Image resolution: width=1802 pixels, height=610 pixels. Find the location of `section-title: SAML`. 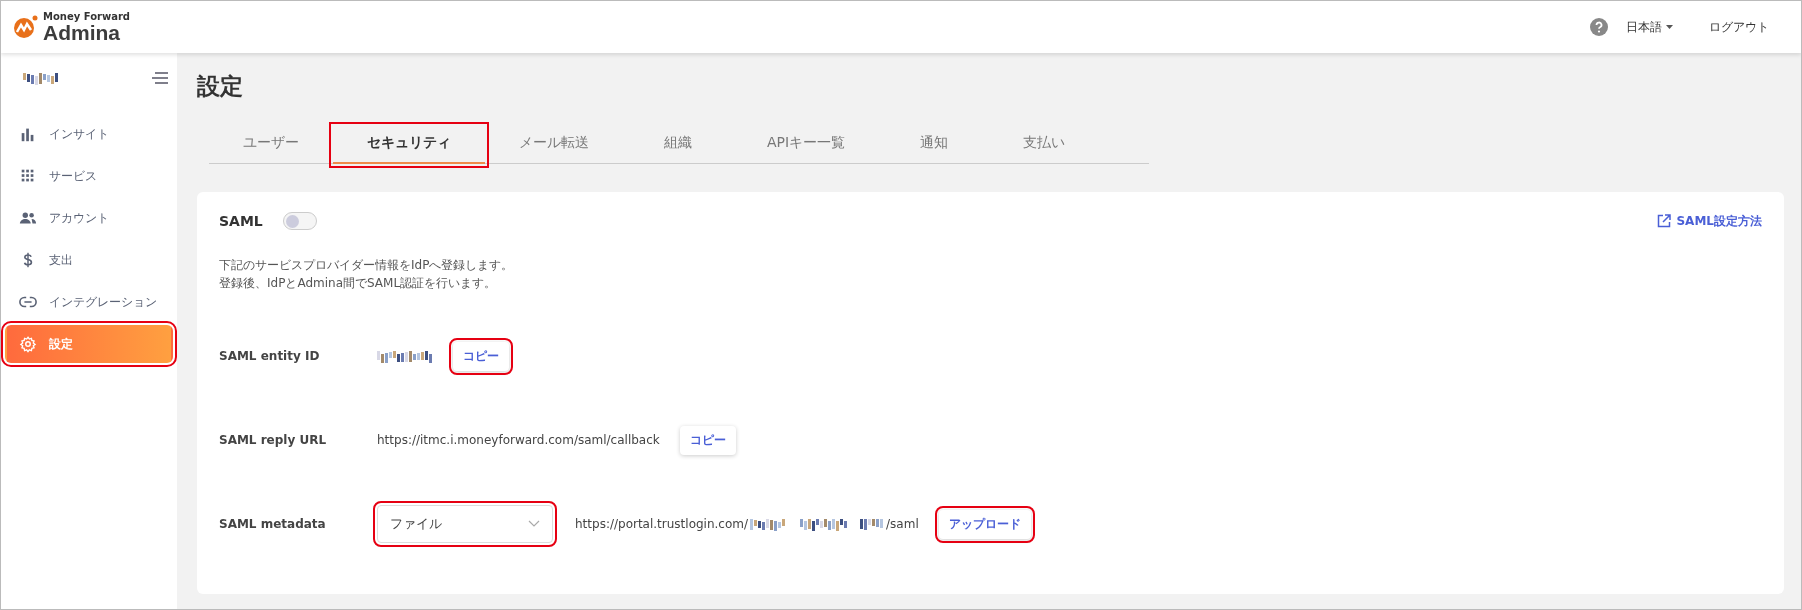

section-title: SAML is located at coordinates (241, 221).